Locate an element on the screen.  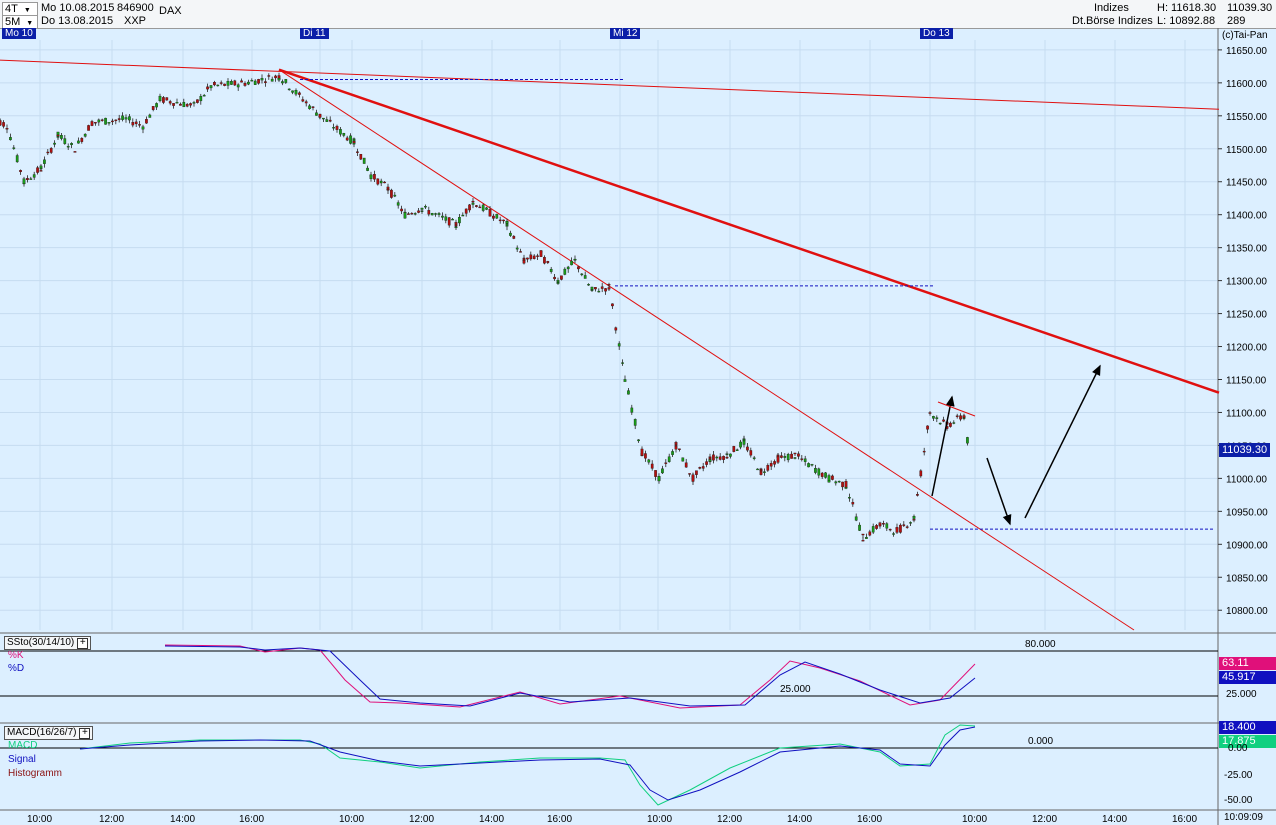
price-tick-label: 11300.00 is located at coordinates (1246, 282).